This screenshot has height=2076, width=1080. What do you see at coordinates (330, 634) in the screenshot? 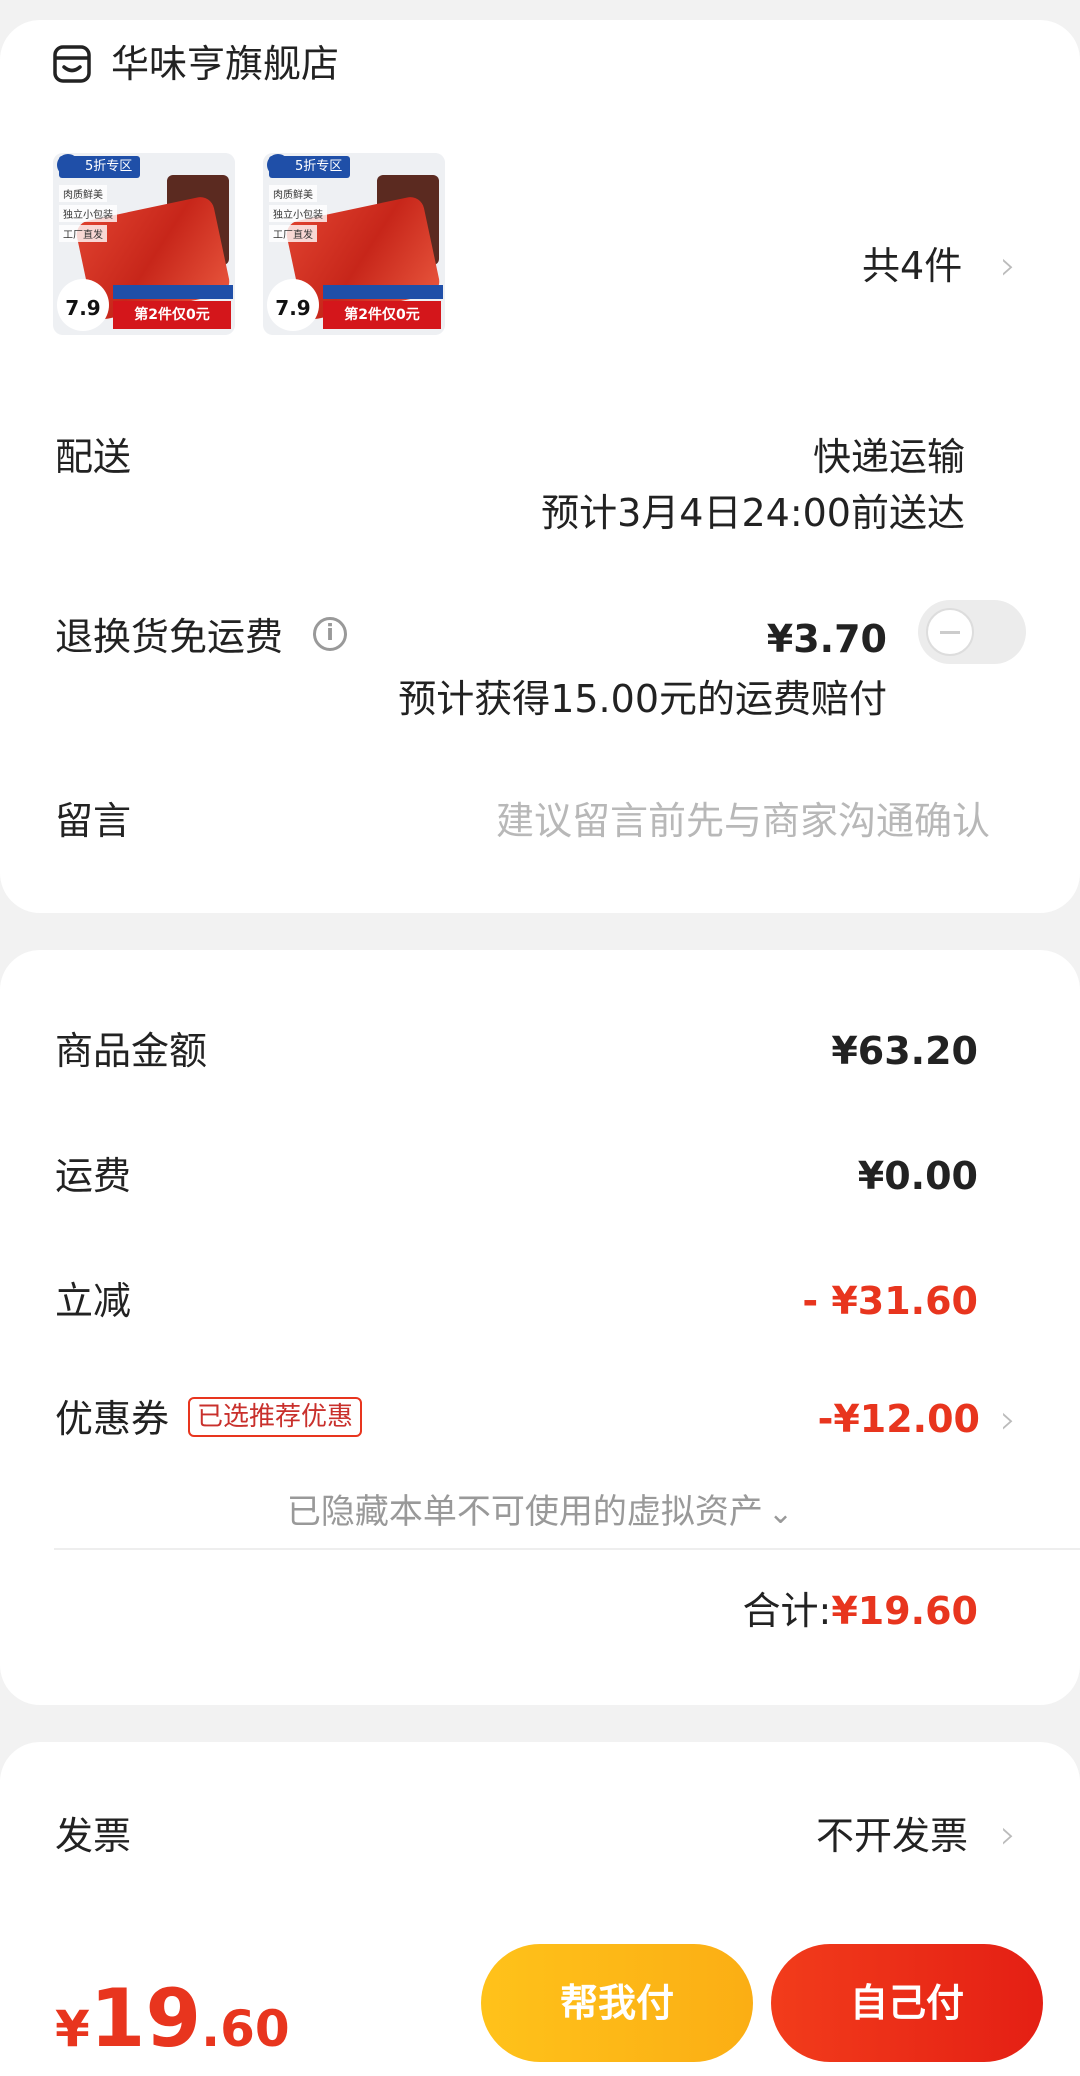
I see `info-icon: i` at bounding box center [330, 634].